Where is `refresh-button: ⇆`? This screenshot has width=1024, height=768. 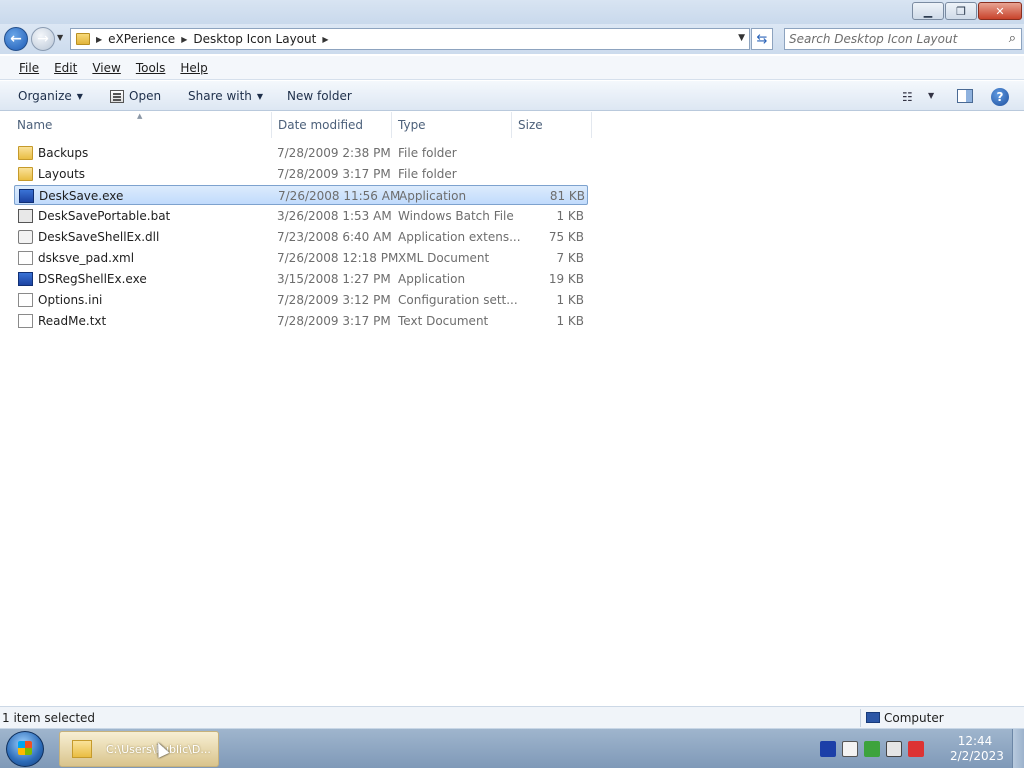 refresh-button: ⇆ is located at coordinates (762, 39).